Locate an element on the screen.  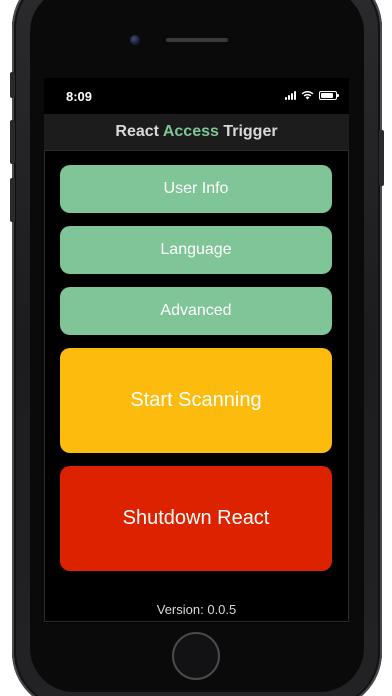
signal-icon is located at coordinates (290, 95).